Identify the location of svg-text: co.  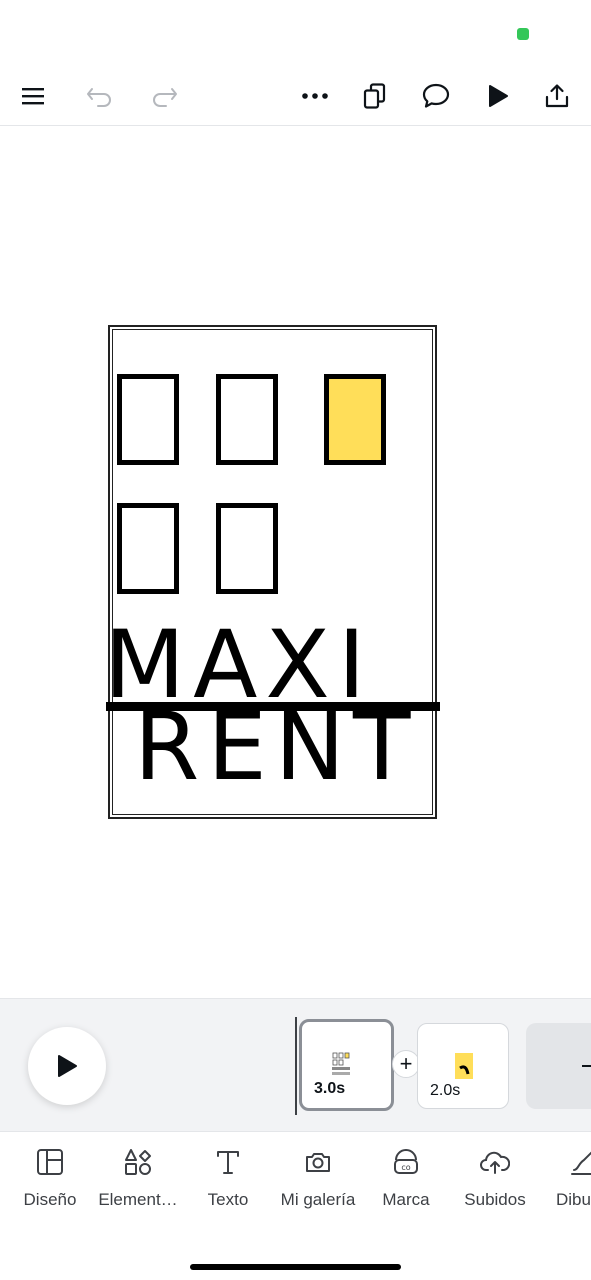
(405, 1167).